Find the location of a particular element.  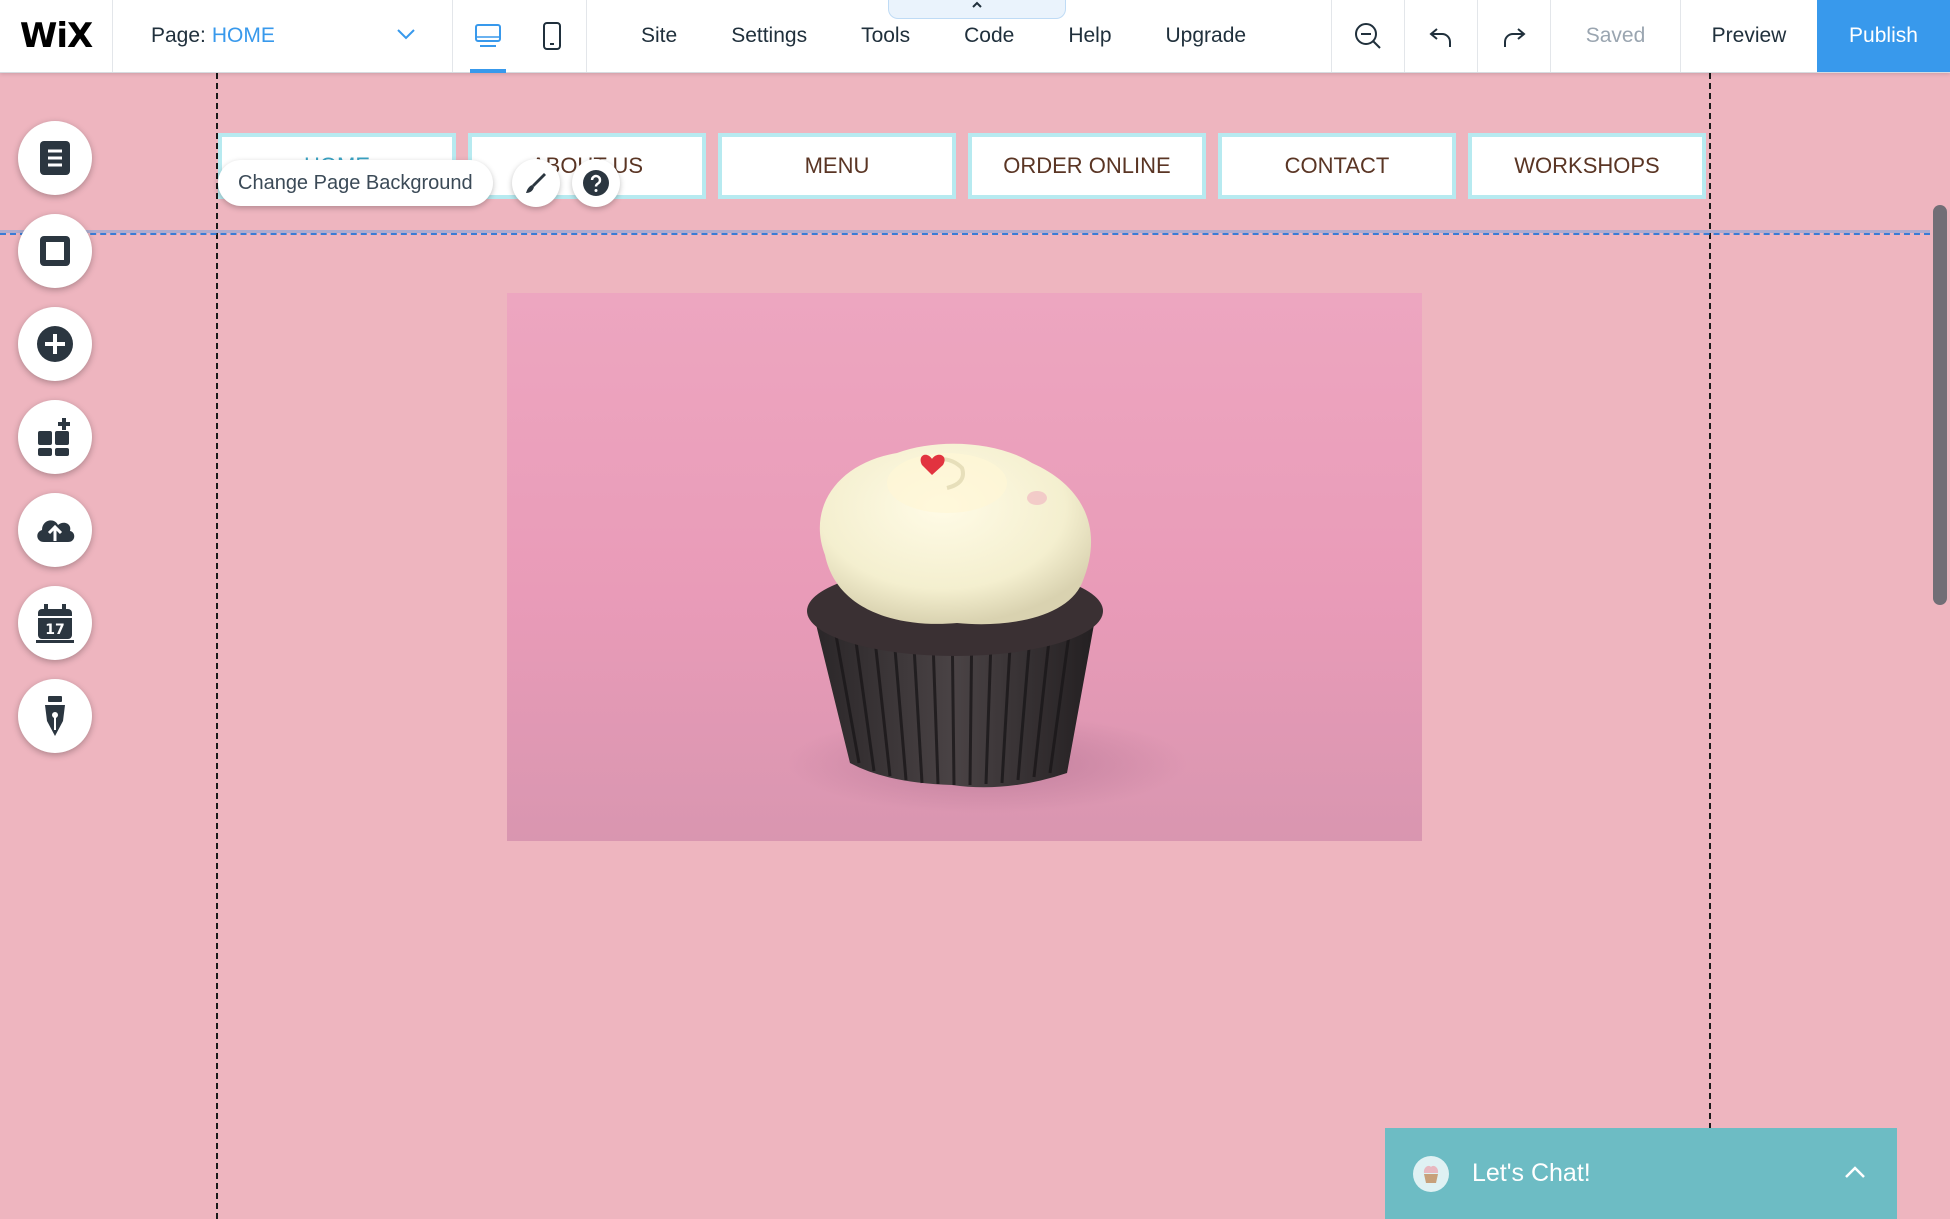

canvas-scrollbar is located at coordinates (1940, 646).